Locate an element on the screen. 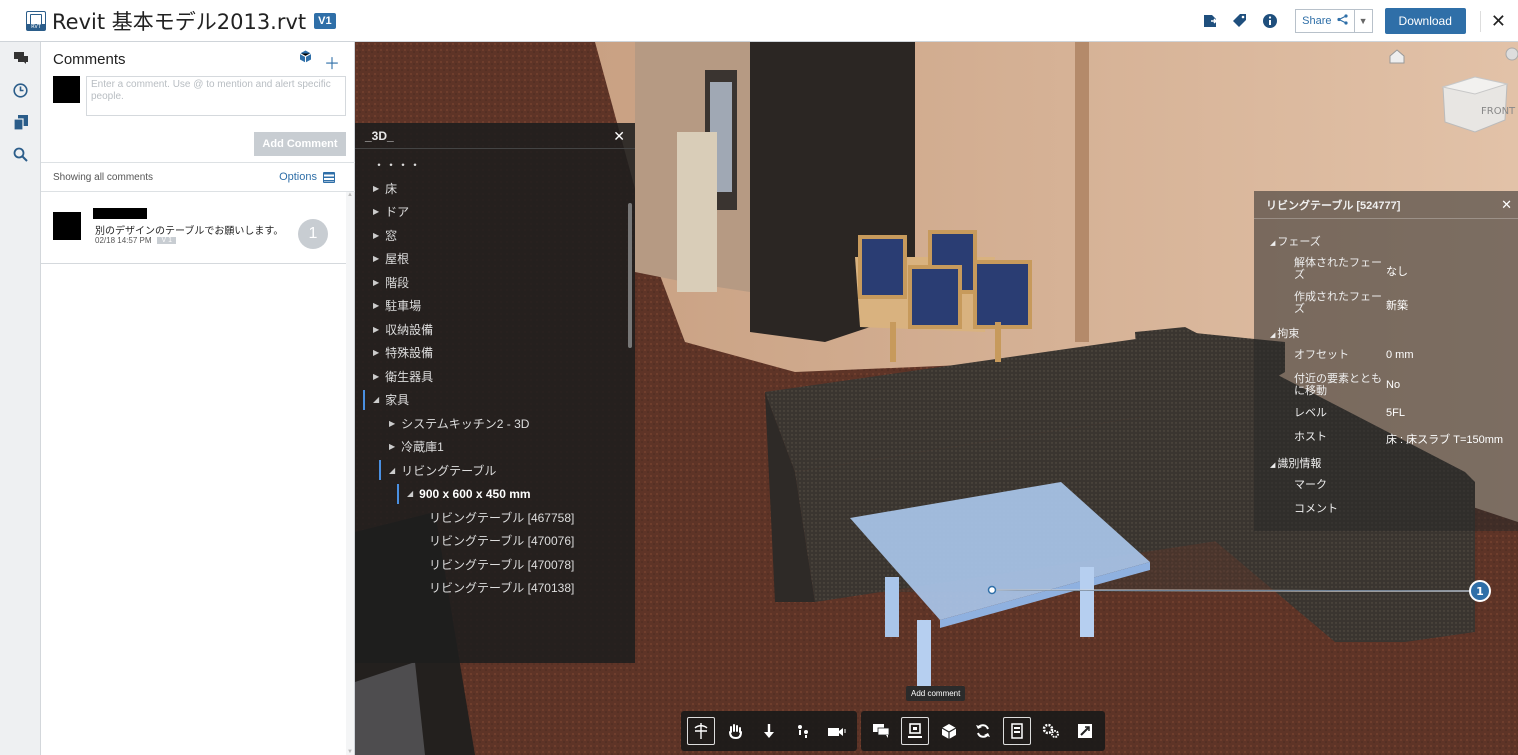 This screenshot has height=755, width=1518. property-label: マーク is located at coordinates (1310, 485).